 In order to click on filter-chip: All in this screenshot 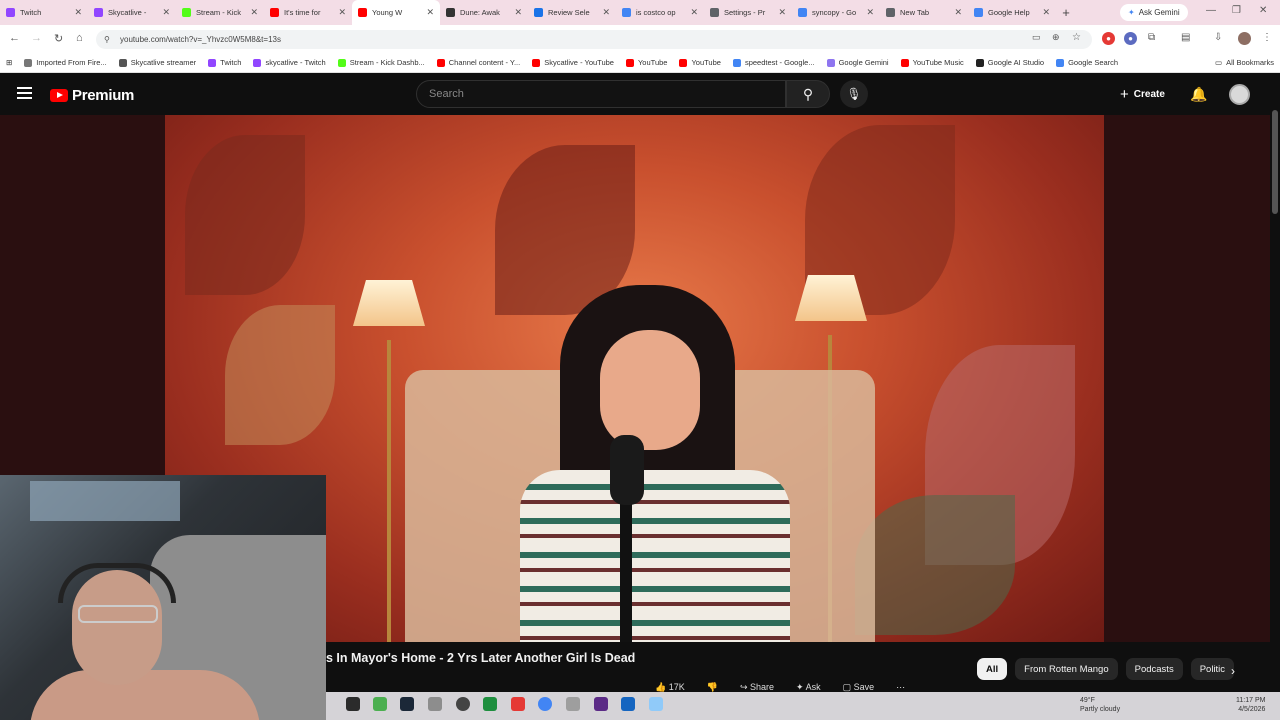, I will do `click(992, 669)`.